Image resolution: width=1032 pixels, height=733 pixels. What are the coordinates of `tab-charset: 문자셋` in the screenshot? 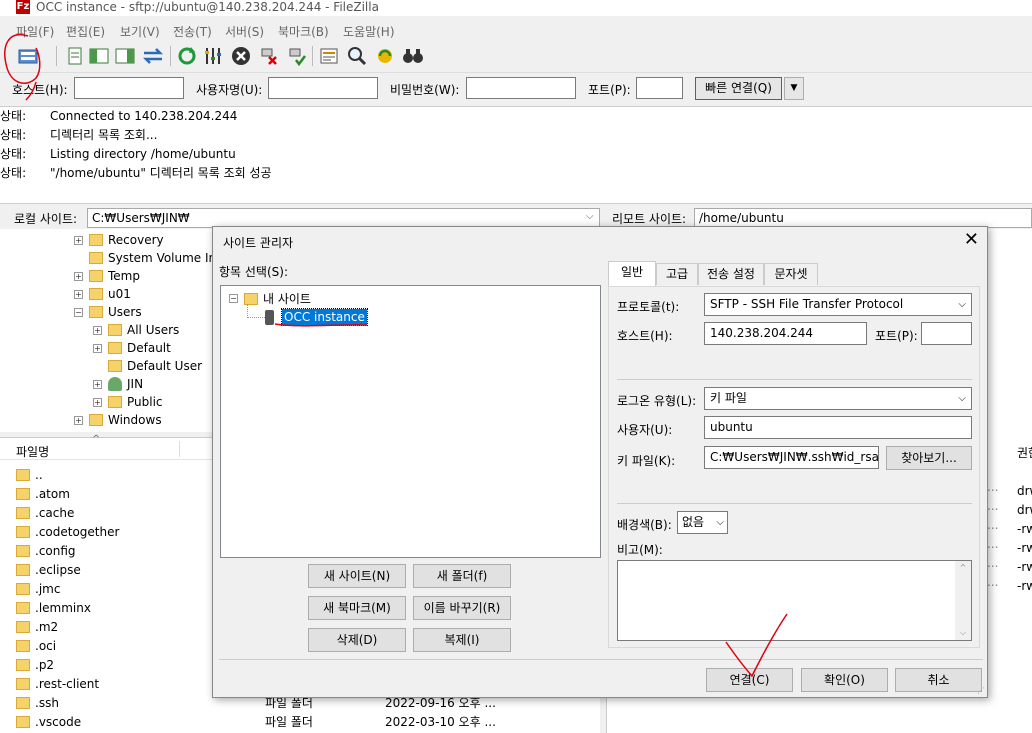 It's located at (791, 274).